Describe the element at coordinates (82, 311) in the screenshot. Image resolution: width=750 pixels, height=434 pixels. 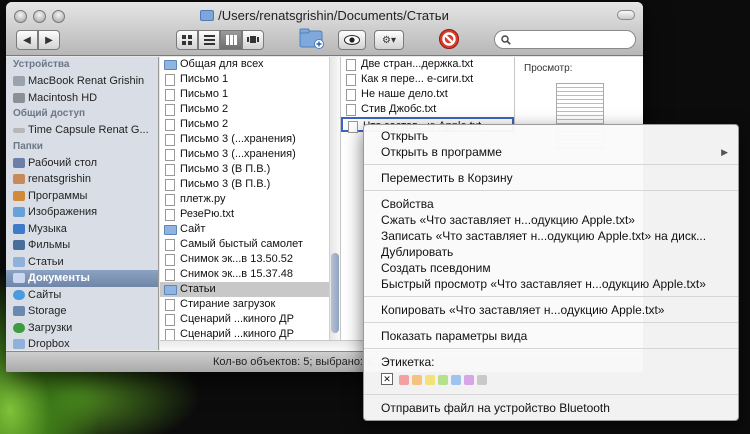
I see `sidebar-item-storage: Storage` at that location.